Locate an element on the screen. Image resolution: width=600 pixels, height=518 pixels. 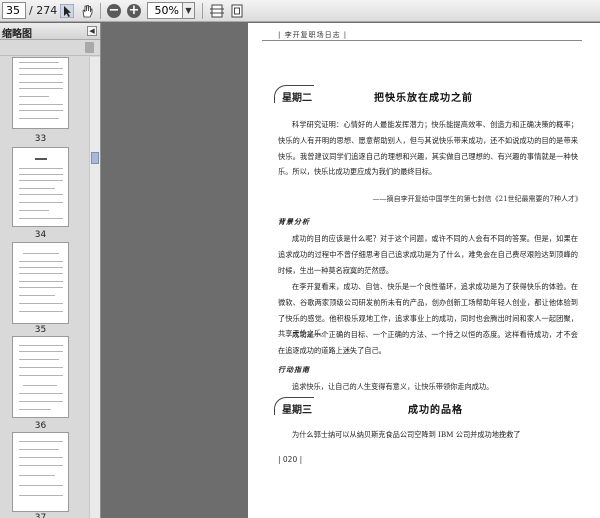
scrollbar-thumb is located at coordinates (95, 158).